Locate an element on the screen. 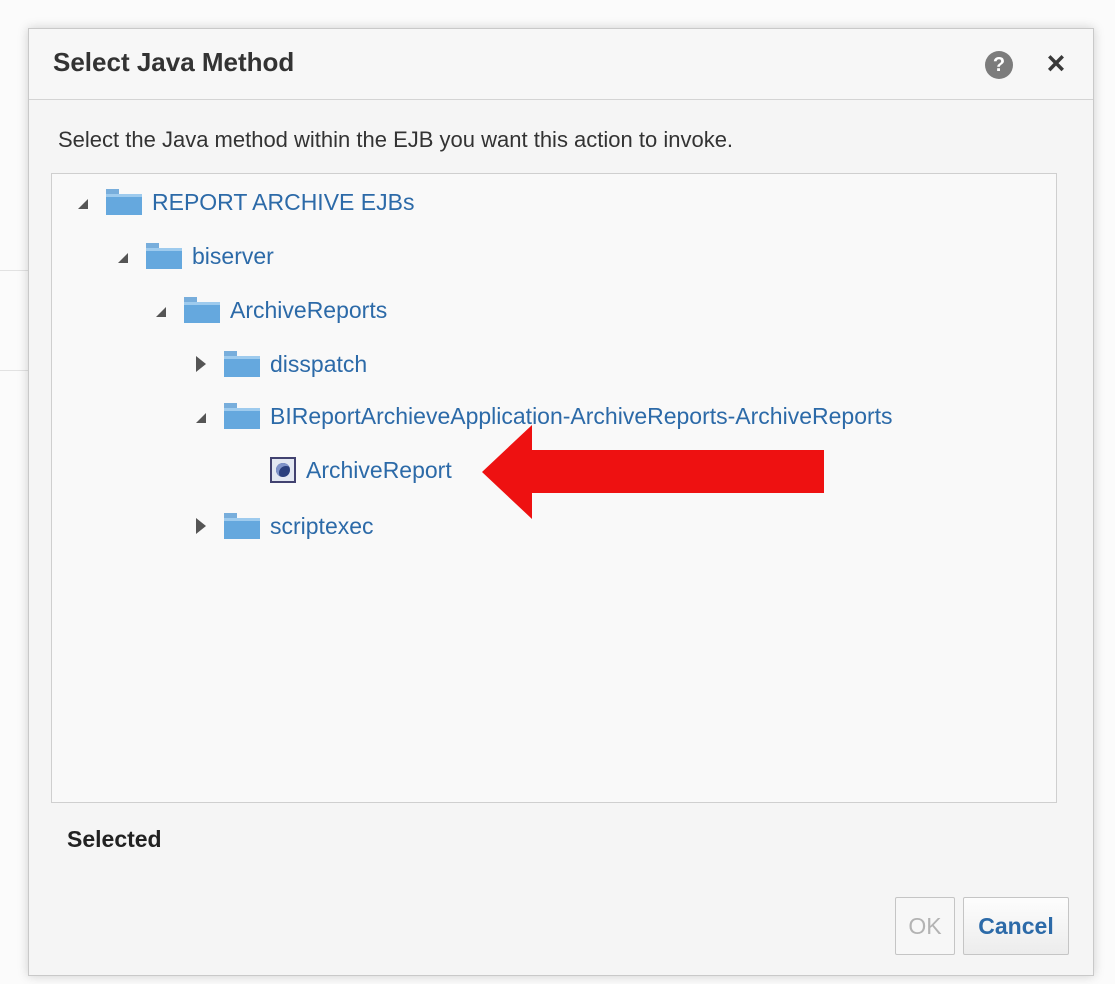  tree-node-report-archive-ejbs: REPORT ARCHIVE EJBs is located at coordinates (241, 202).